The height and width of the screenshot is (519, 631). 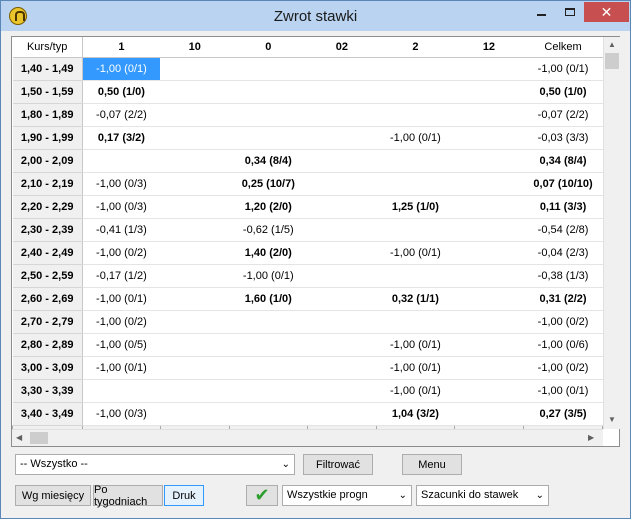 I want to click on maximize-button, so click(x=569, y=12).